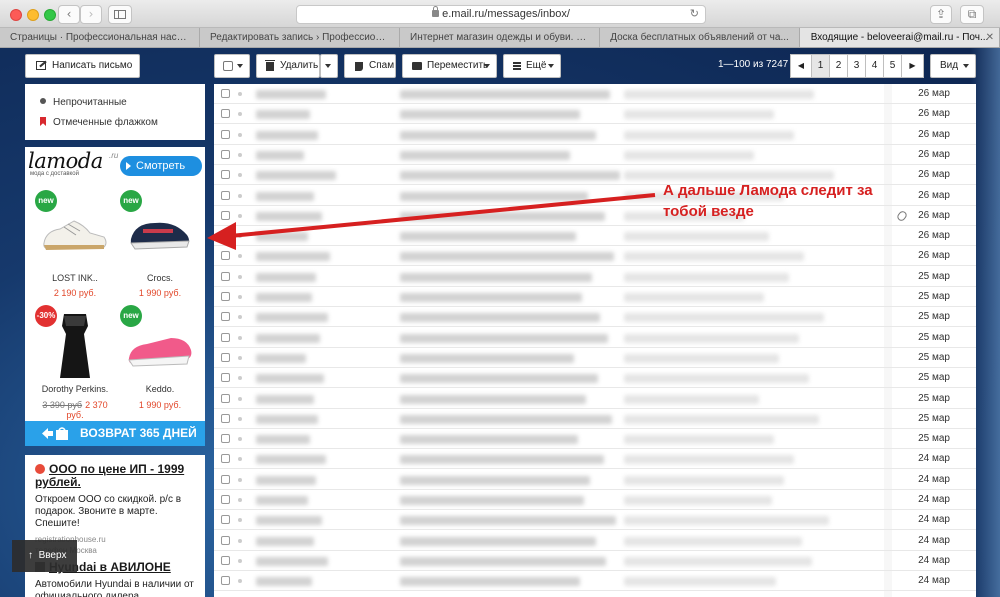 This screenshot has height=597, width=1000. What do you see at coordinates (161, 166) in the screenshot?
I see `ad-view-button: Смотреть` at bounding box center [161, 166].